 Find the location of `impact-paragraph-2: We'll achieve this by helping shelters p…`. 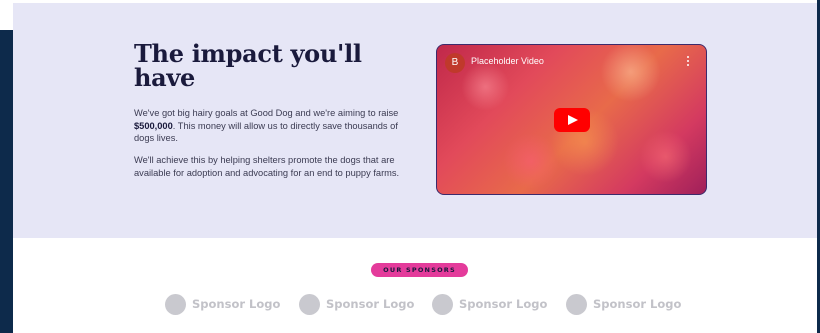

impact-paragraph-2: We'll achieve this by helping shelters p… is located at coordinates (267, 166).